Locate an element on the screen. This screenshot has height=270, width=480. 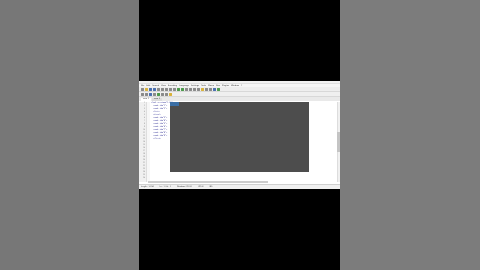
zoom-out-icon is located at coordinates (198, 89).